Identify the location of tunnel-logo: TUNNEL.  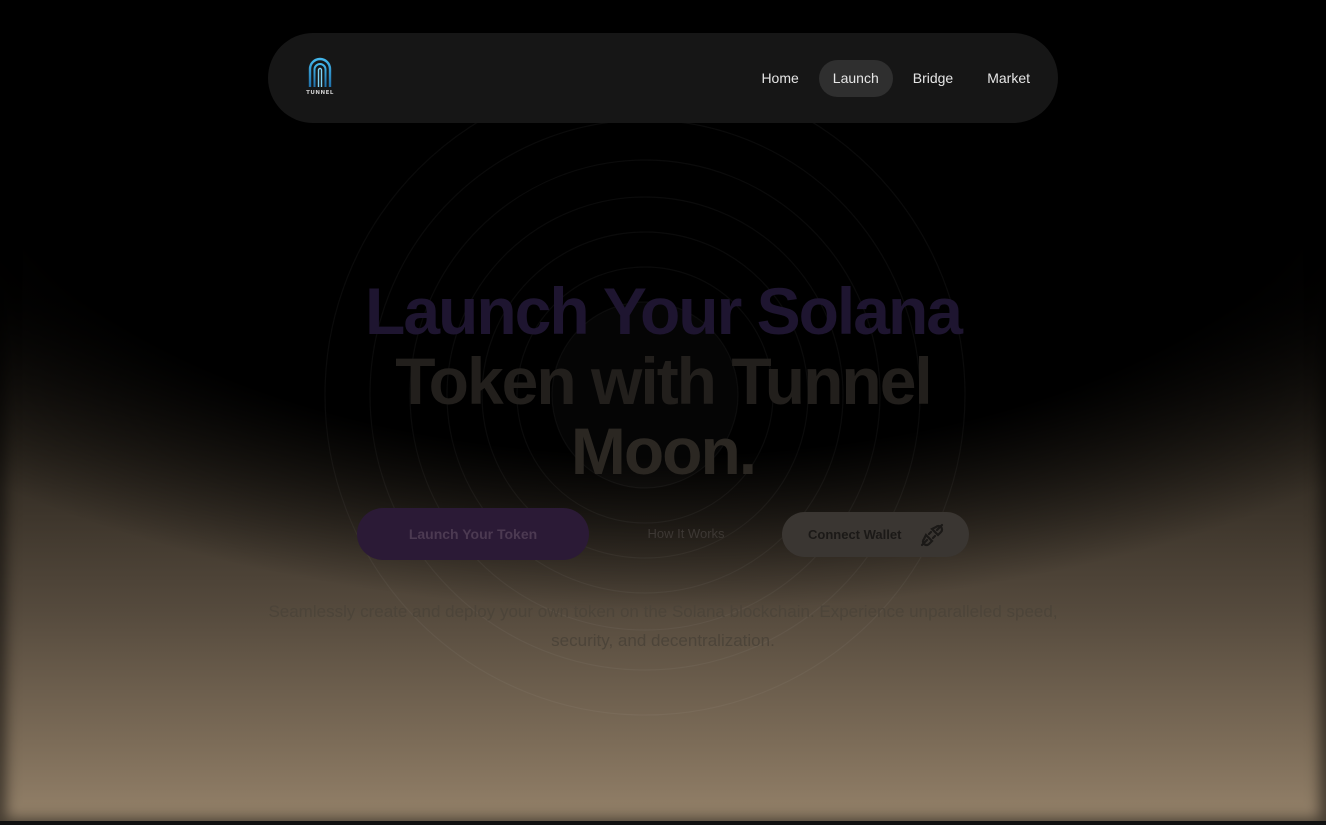
(320, 79).